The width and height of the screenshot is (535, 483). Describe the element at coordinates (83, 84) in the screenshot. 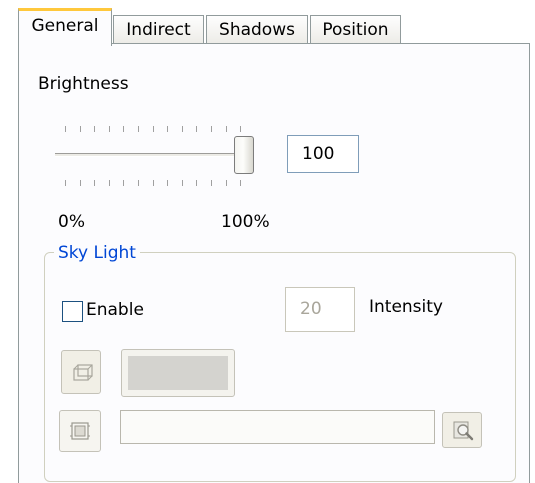

I see `brightness-label: Brightness` at that location.